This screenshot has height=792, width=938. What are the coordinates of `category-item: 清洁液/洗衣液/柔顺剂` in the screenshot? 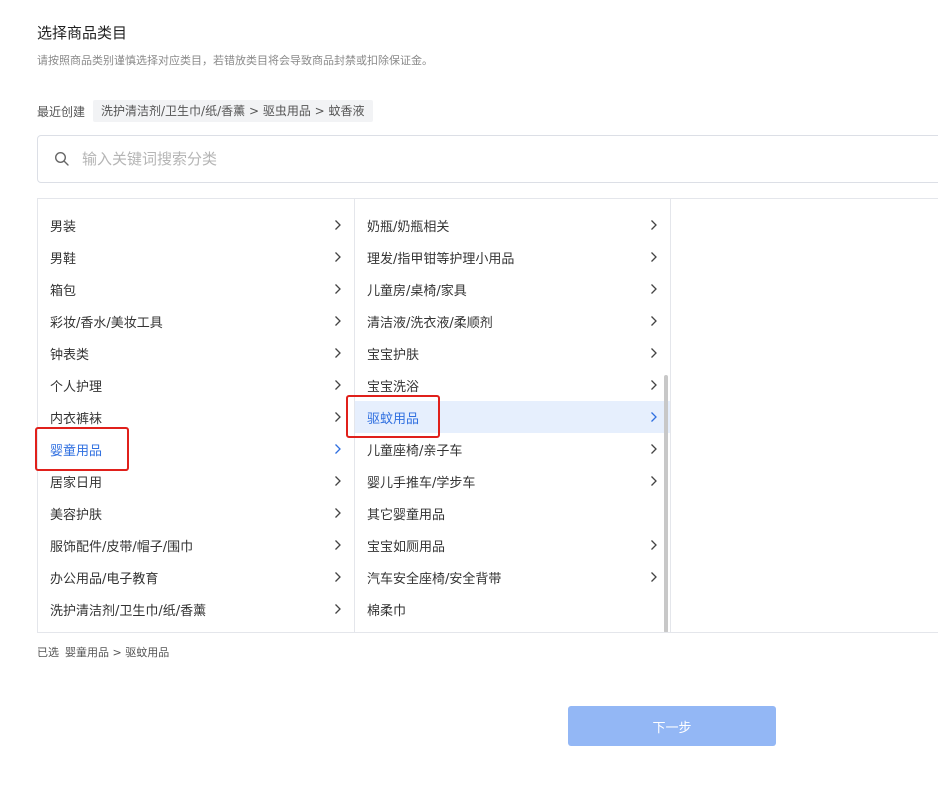 It's located at (512, 321).